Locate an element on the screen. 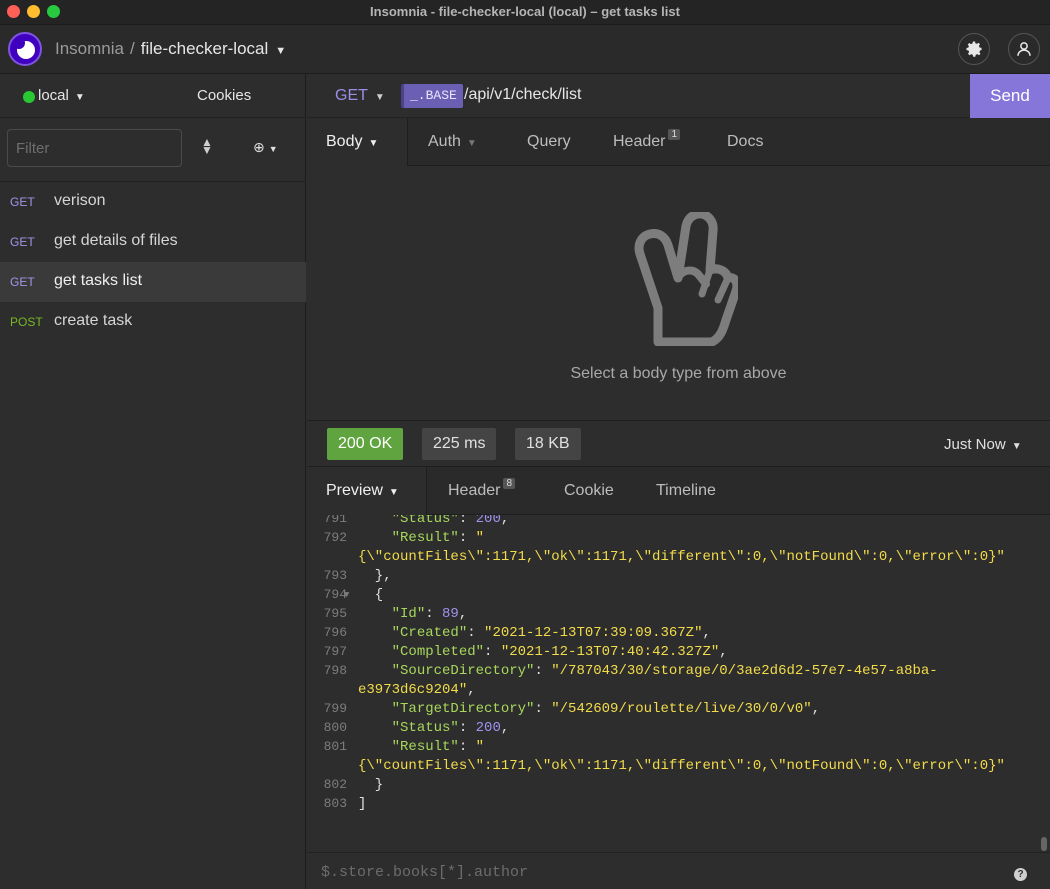  line-number: 793 is located at coordinates (335, 575).